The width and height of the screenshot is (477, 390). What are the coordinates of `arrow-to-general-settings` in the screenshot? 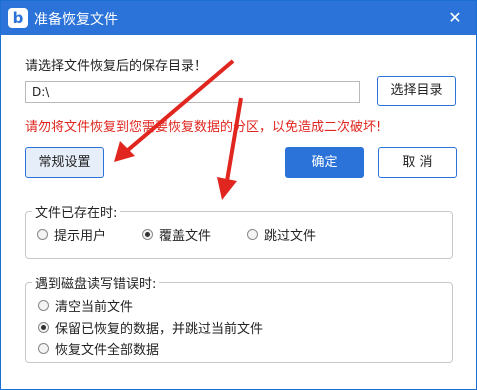 It's located at (174, 110).